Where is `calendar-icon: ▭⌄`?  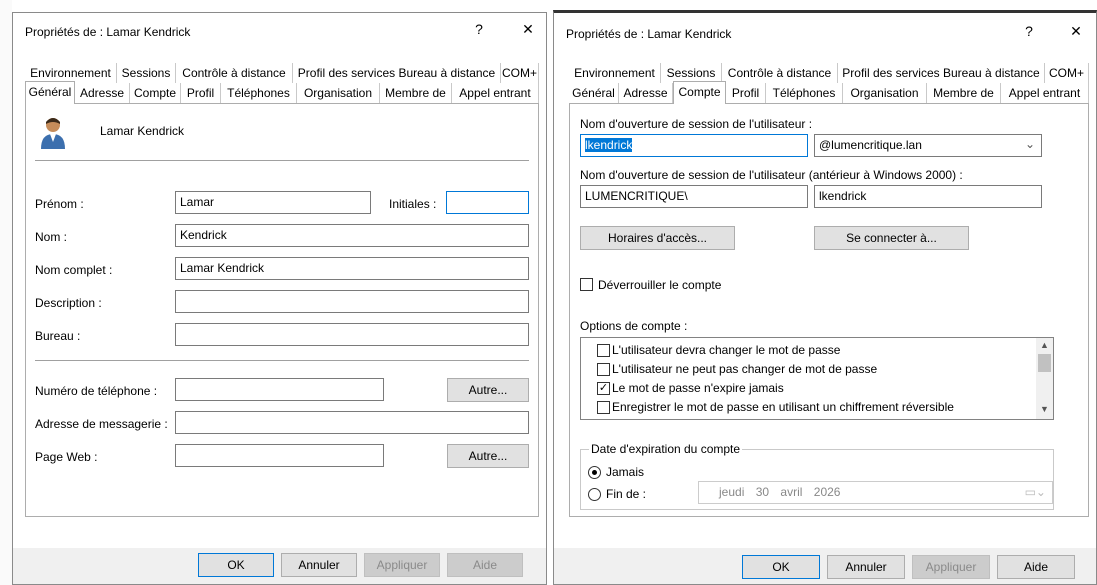
calendar-icon: ▭⌄ is located at coordinates (1035, 492).